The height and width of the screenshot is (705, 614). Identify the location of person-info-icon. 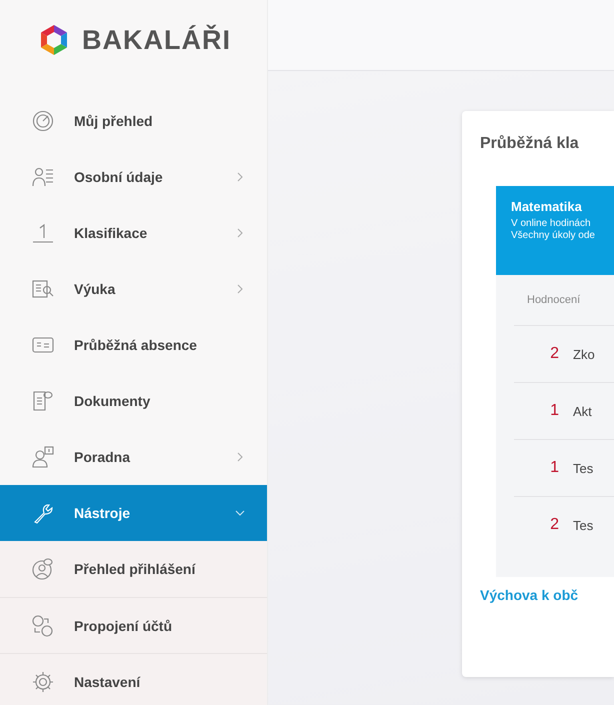
(43, 457).